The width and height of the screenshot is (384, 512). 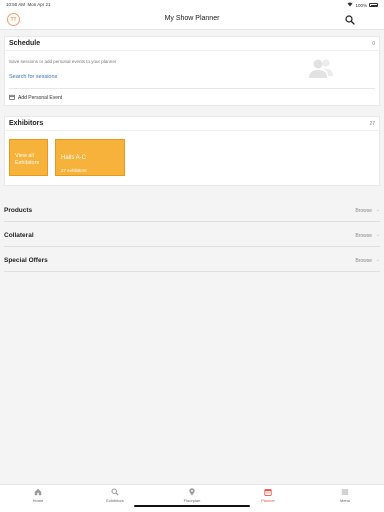 I want to click on tab-exhibitors: Exhibitors, so click(x=115, y=495).